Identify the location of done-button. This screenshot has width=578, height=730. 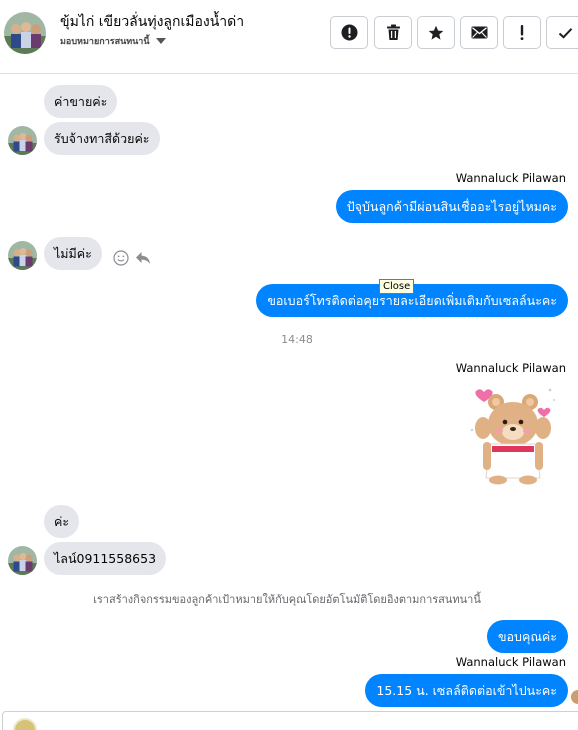
(562, 32).